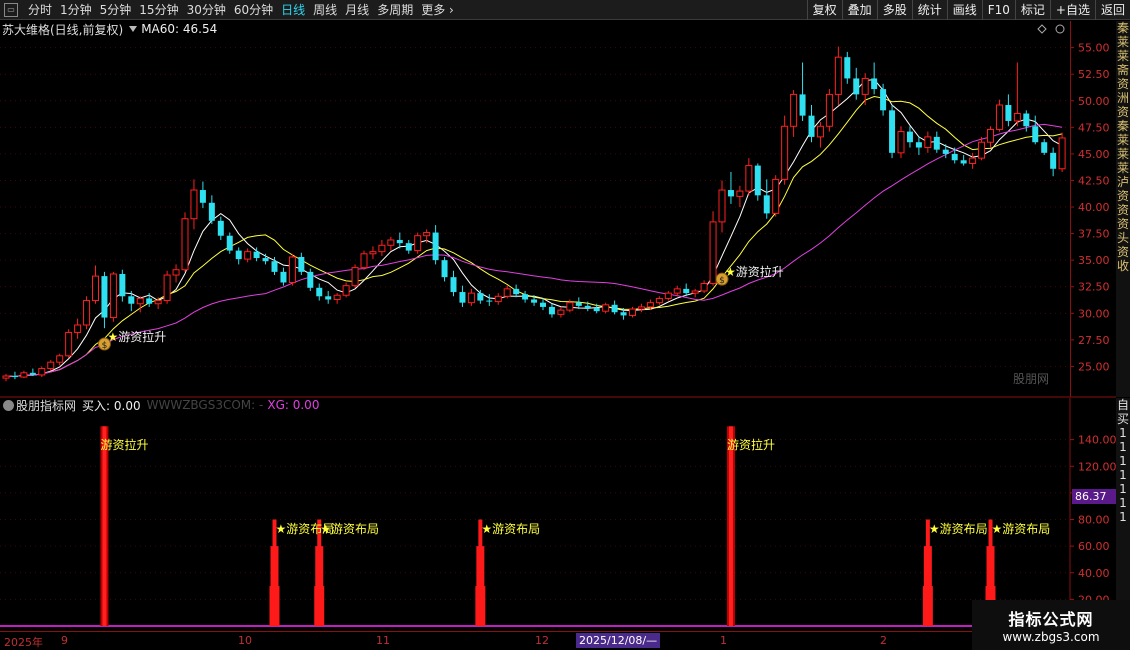 The height and width of the screenshot is (650, 1130). I want to click on dropdown-icon, so click(133, 29).